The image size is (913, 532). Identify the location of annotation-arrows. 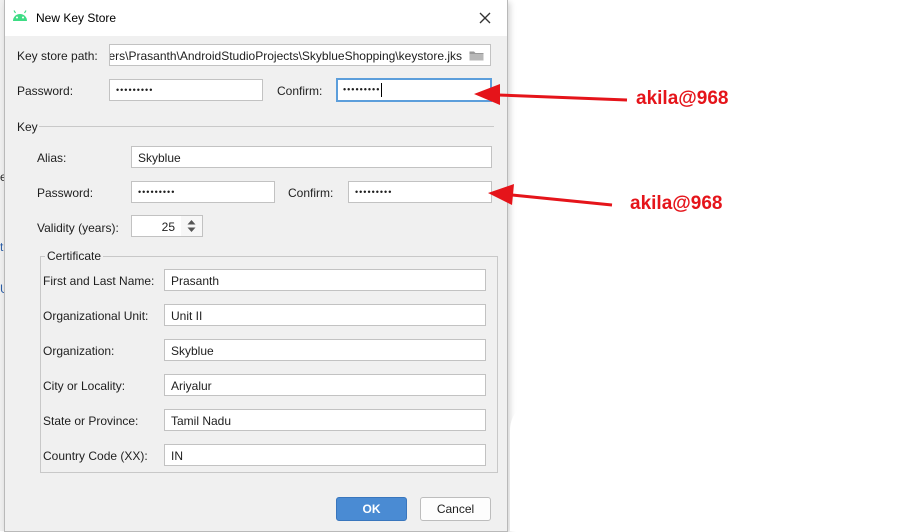
(551, 145).